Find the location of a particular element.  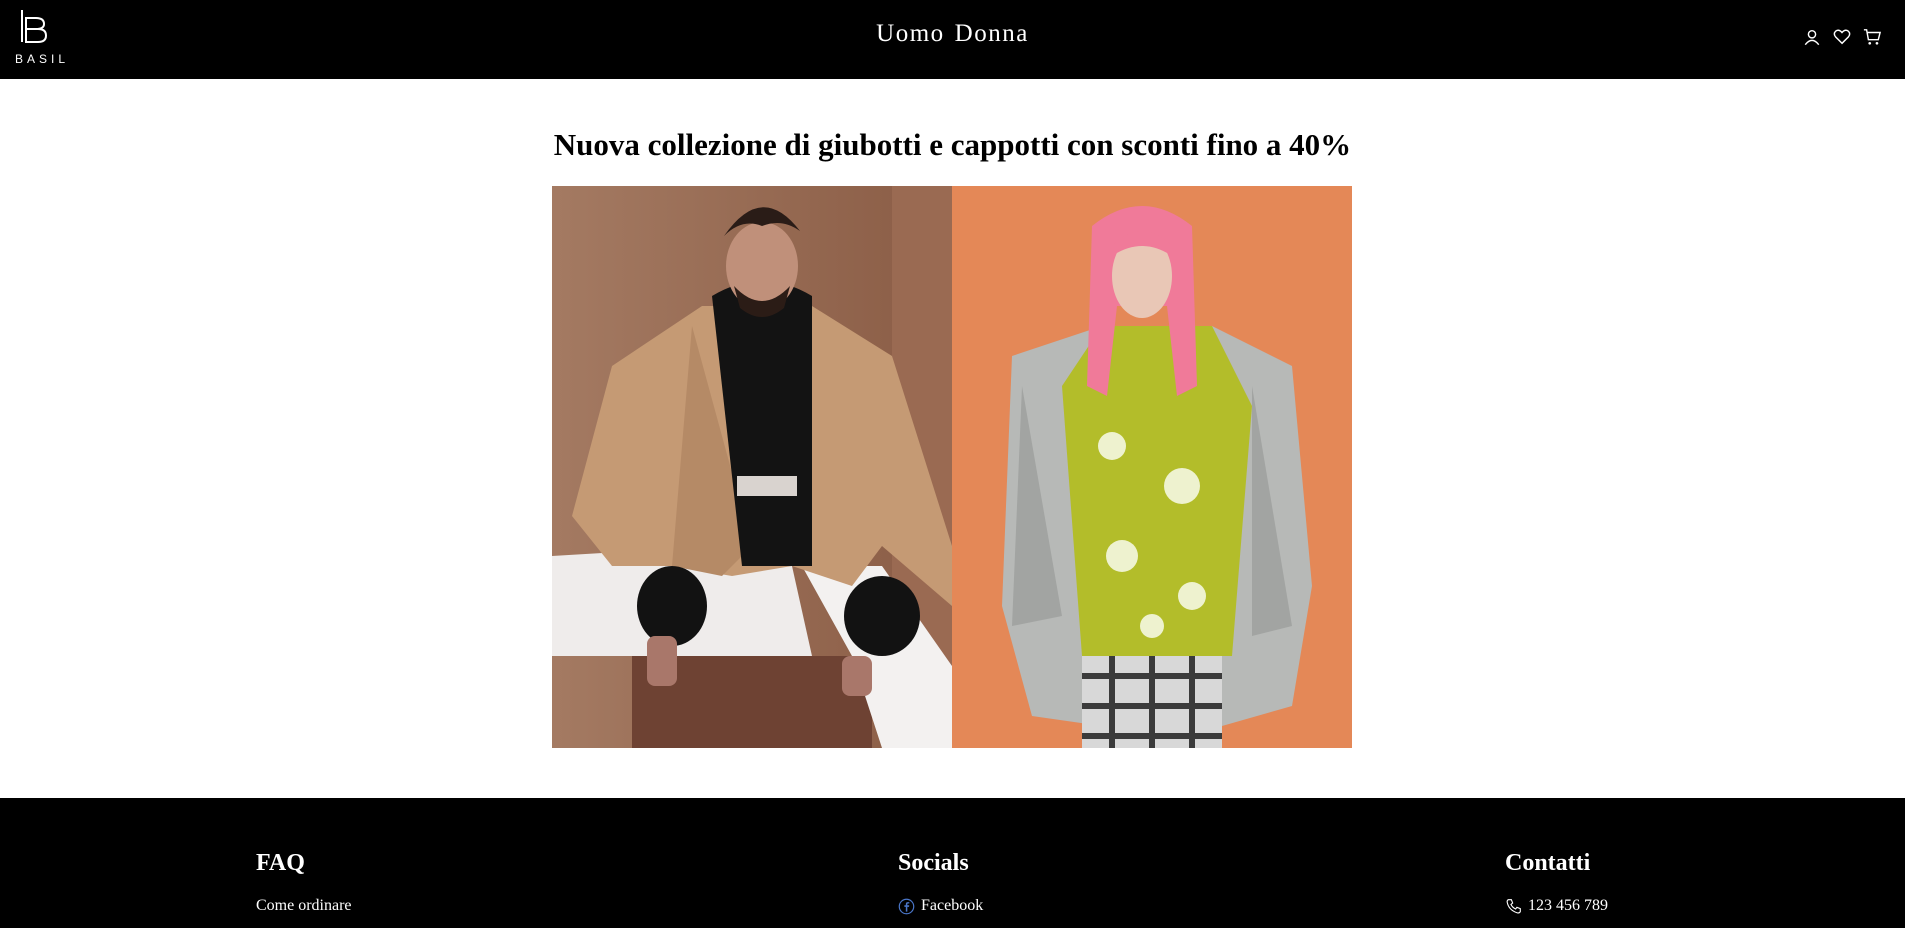

header-actions is located at coordinates (1842, 37).